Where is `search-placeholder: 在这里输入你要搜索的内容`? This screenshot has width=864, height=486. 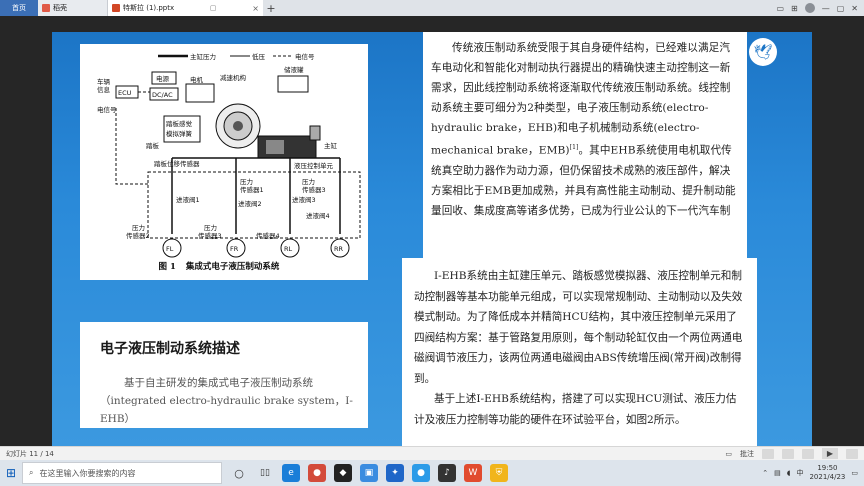 search-placeholder: 在这里输入你要搜索的内容 is located at coordinates (87, 473).